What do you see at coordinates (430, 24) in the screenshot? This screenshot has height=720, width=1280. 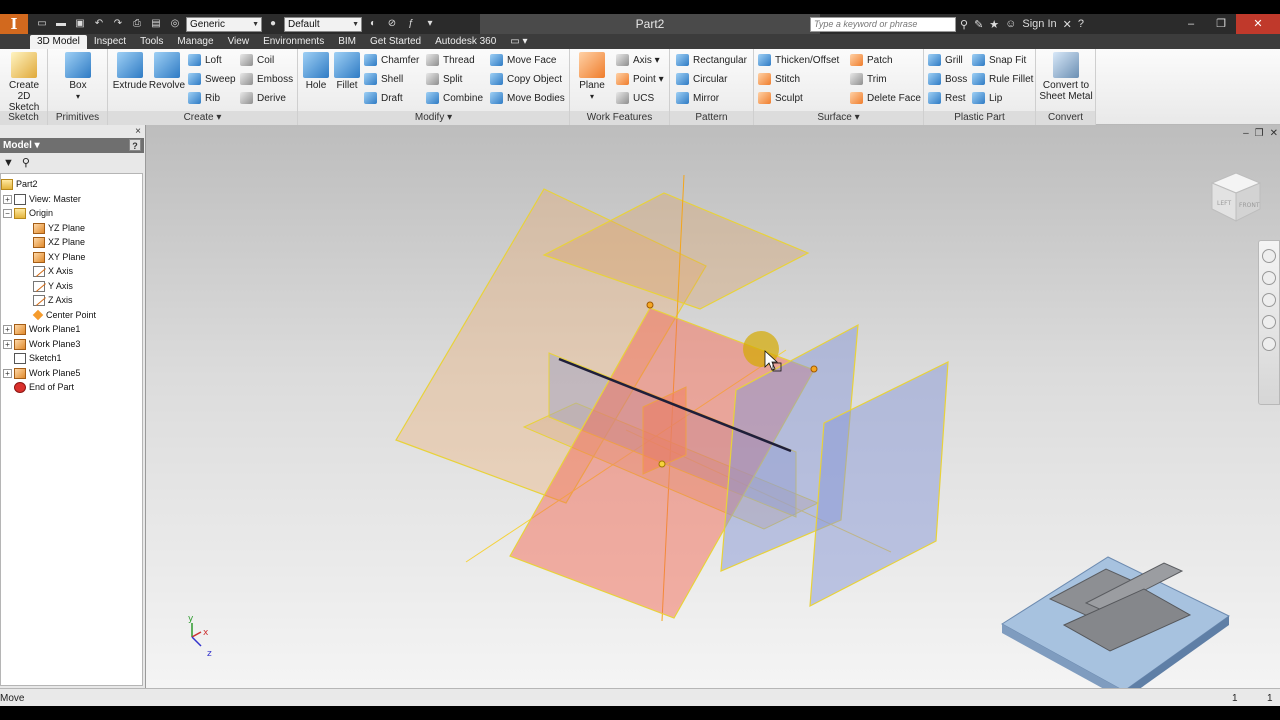 I see `customize-icon: ▾` at bounding box center [430, 24].